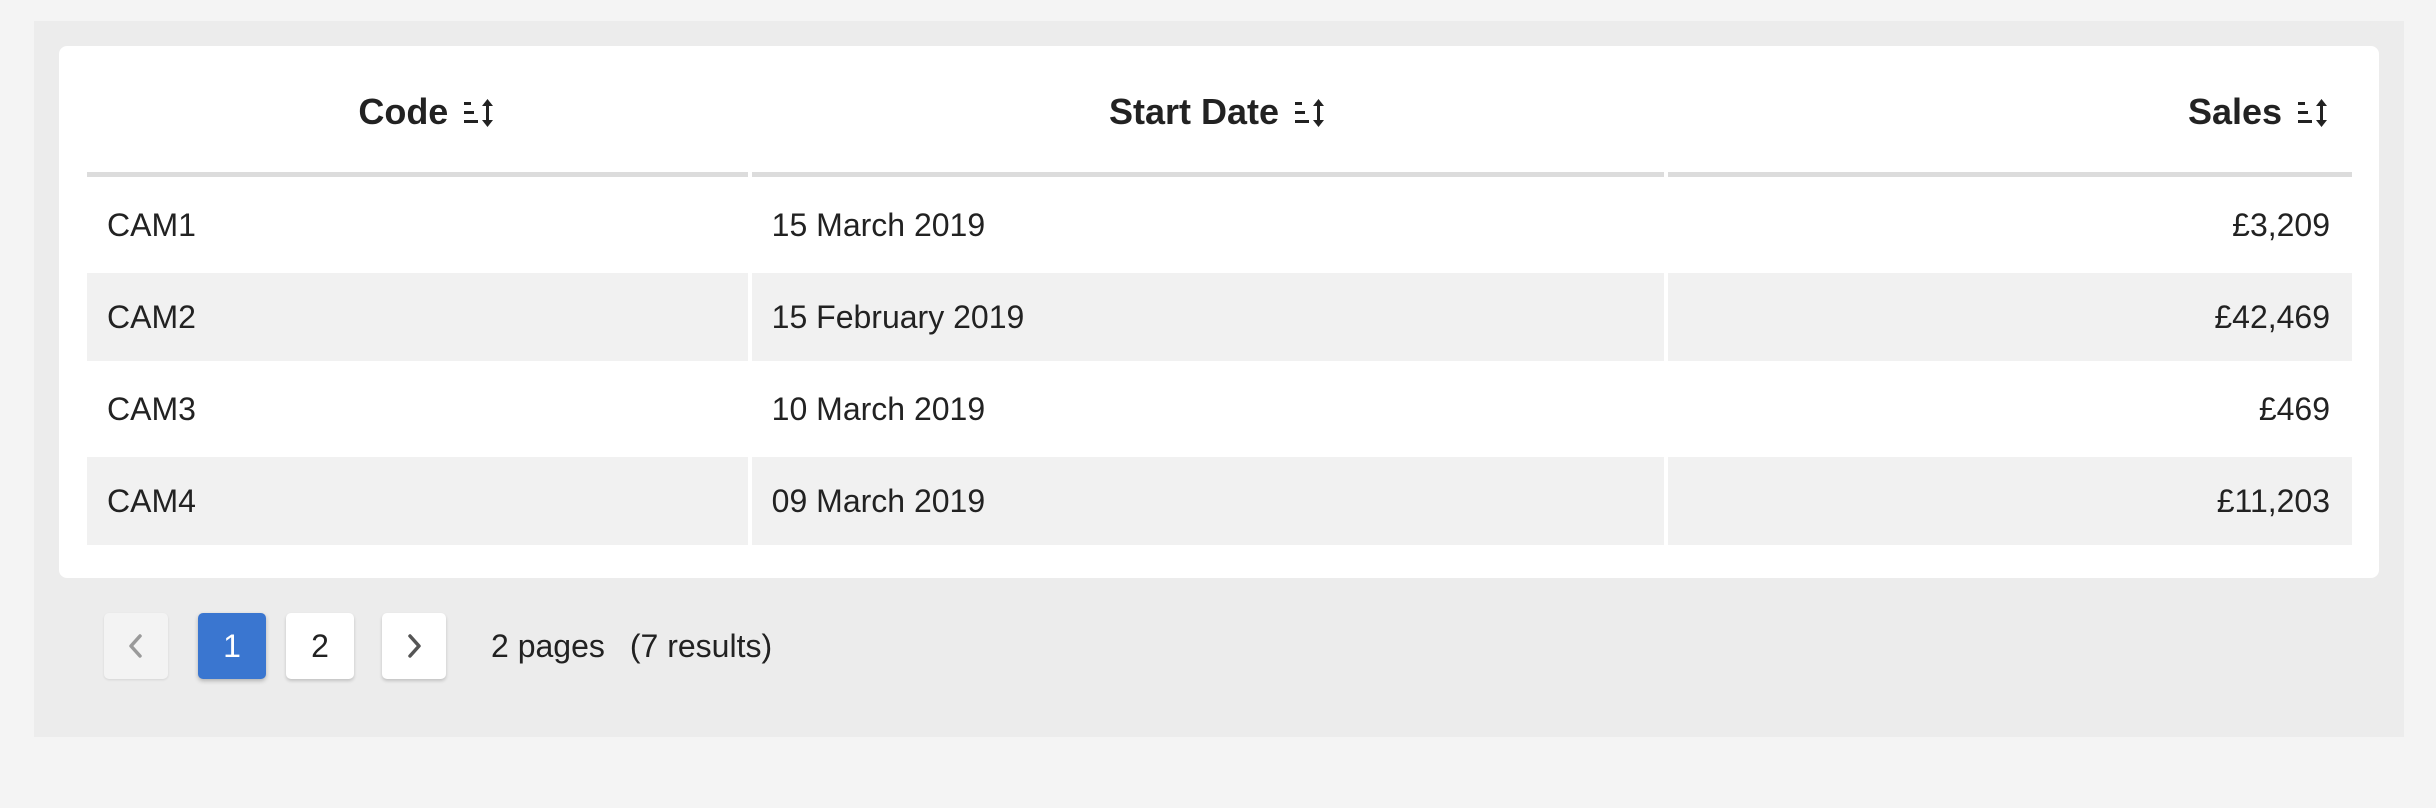 The width and height of the screenshot is (2436, 808). Describe the element at coordinates (2281, 224) in the screenshot. I see `cell-sales: £3,209` at that location.